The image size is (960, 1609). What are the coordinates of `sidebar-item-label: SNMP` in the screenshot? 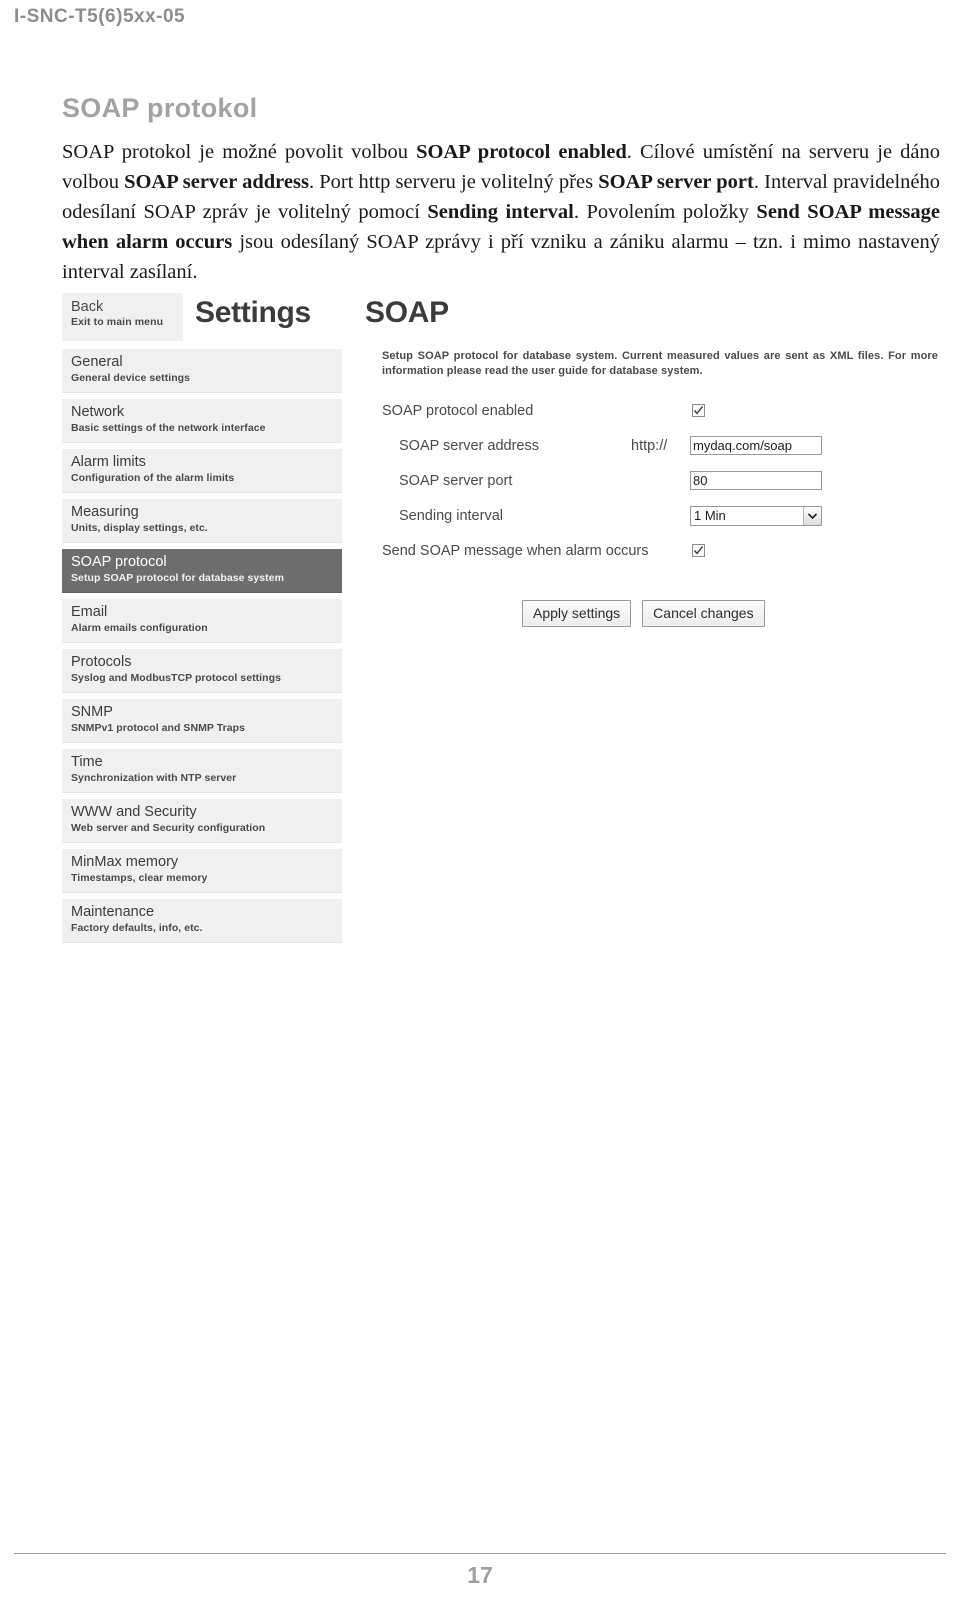 It's located at (92, 712).